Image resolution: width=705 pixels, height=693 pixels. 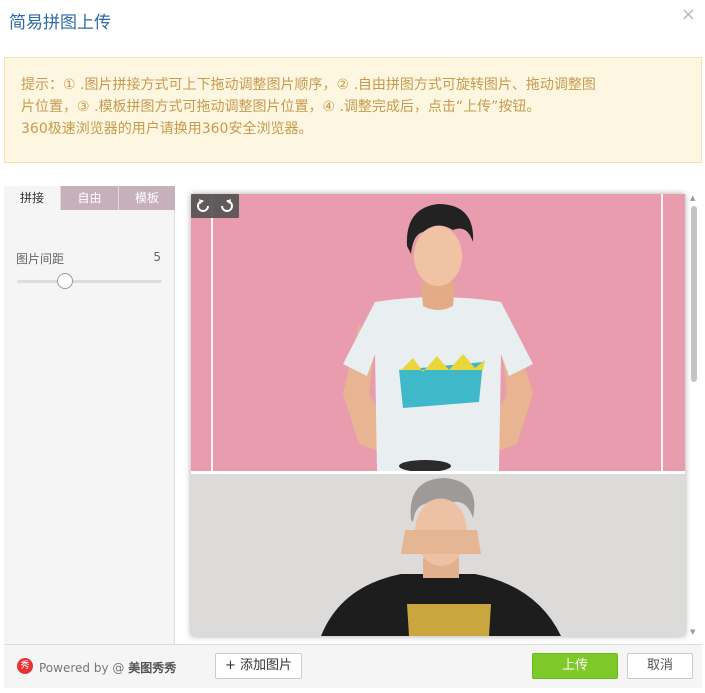 What do you see at coordinates (167, 129) in the screenshot?
I see `notice-line-3: 360极速浏览器的用户请换用360安全浏览器。` at bounding box center [167, 129].